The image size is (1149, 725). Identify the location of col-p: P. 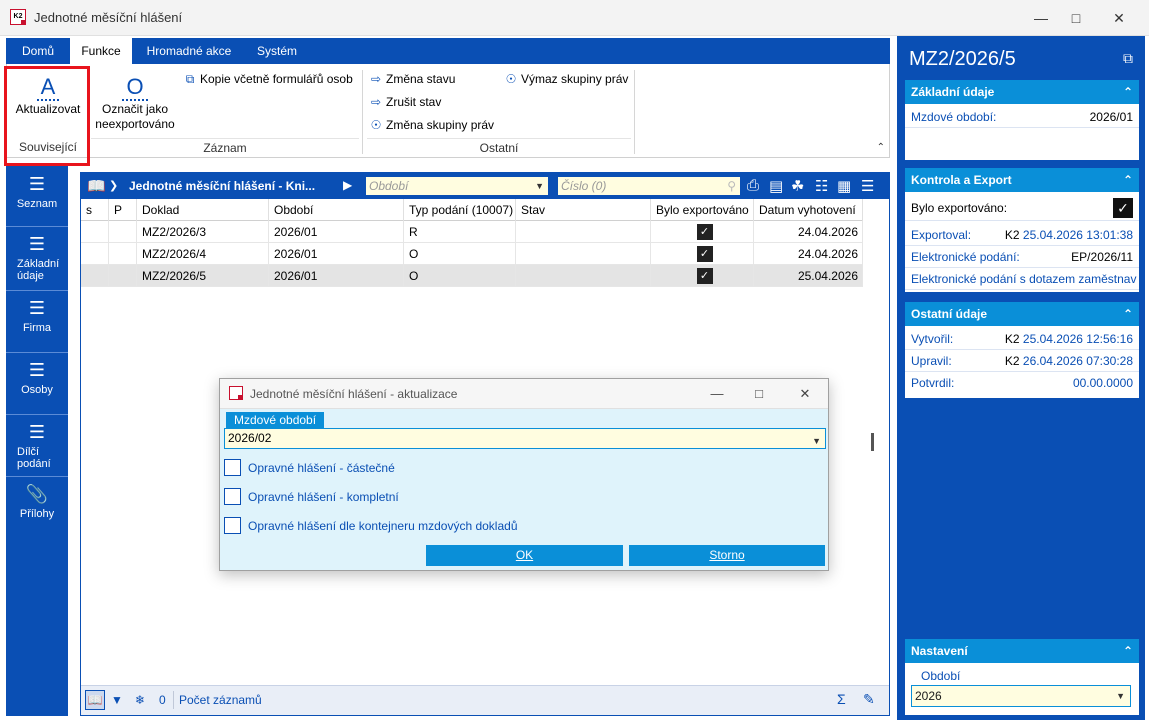
(123, 210).